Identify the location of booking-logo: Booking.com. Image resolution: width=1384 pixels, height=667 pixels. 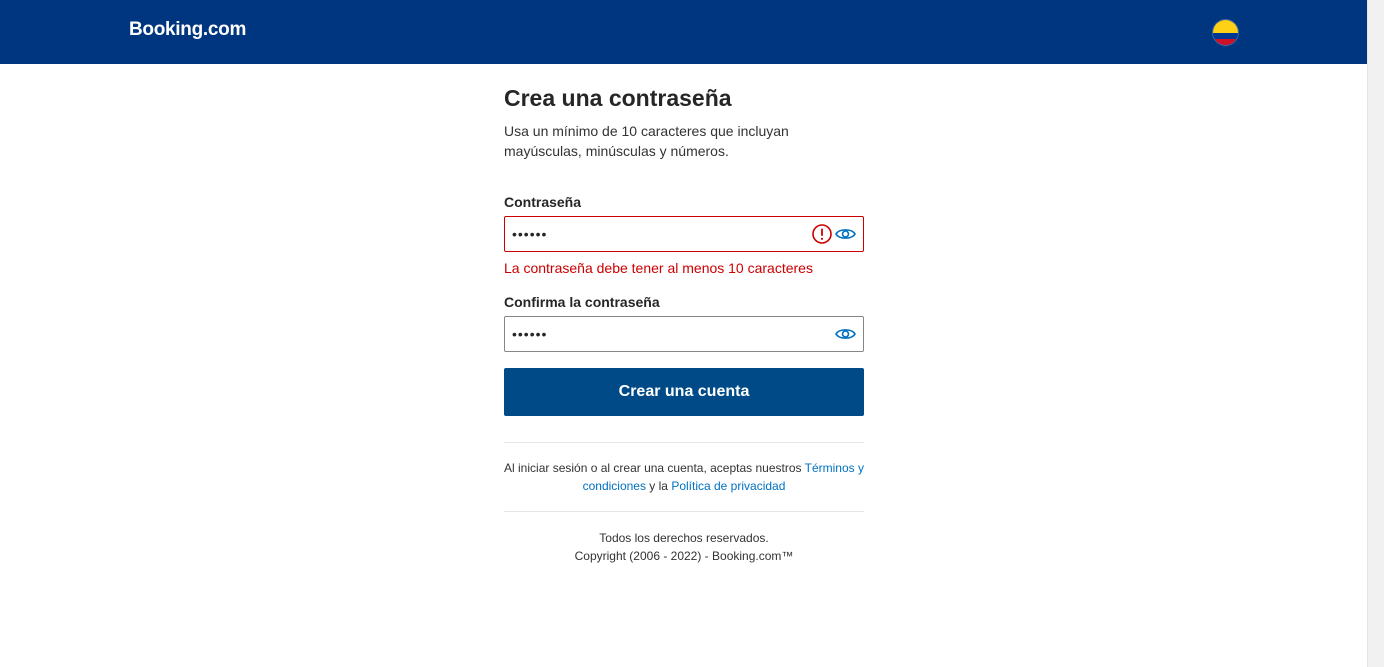
(187, 30).